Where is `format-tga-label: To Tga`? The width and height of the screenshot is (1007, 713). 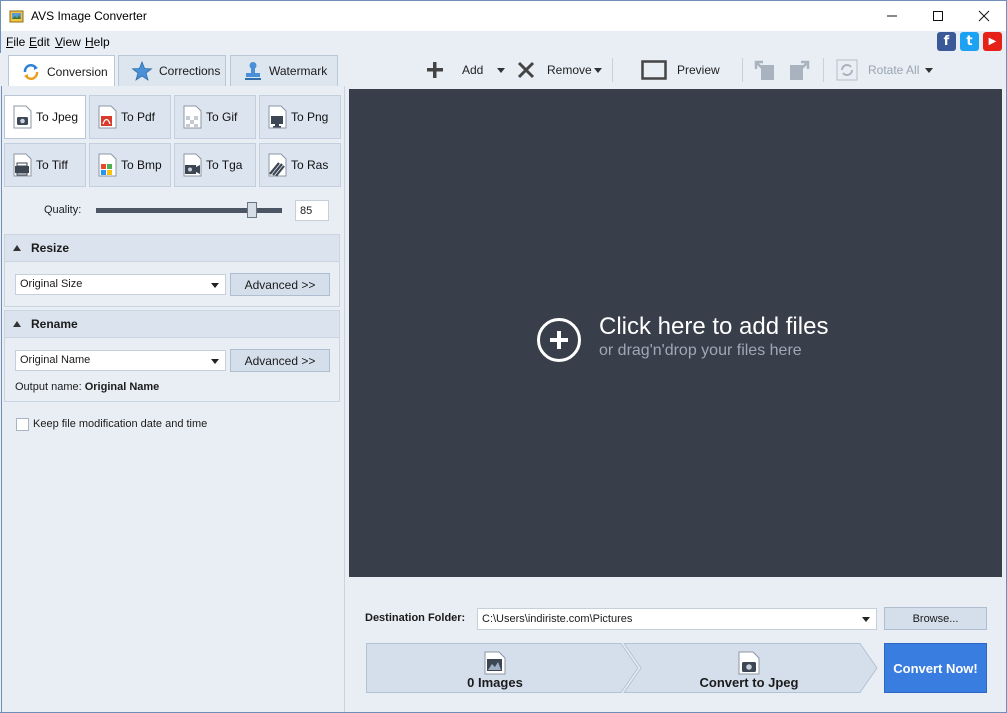
format-tga-label: To Tga is located at coordinates (224, 165).